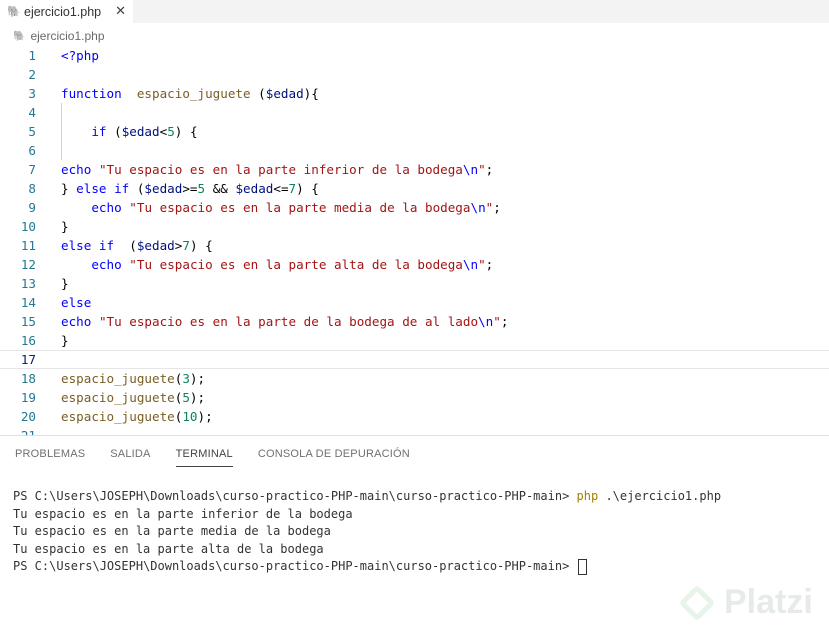  Describe the element at coordinates (582, 566) in the screenshot. I see `terminal-cursor` at that location.